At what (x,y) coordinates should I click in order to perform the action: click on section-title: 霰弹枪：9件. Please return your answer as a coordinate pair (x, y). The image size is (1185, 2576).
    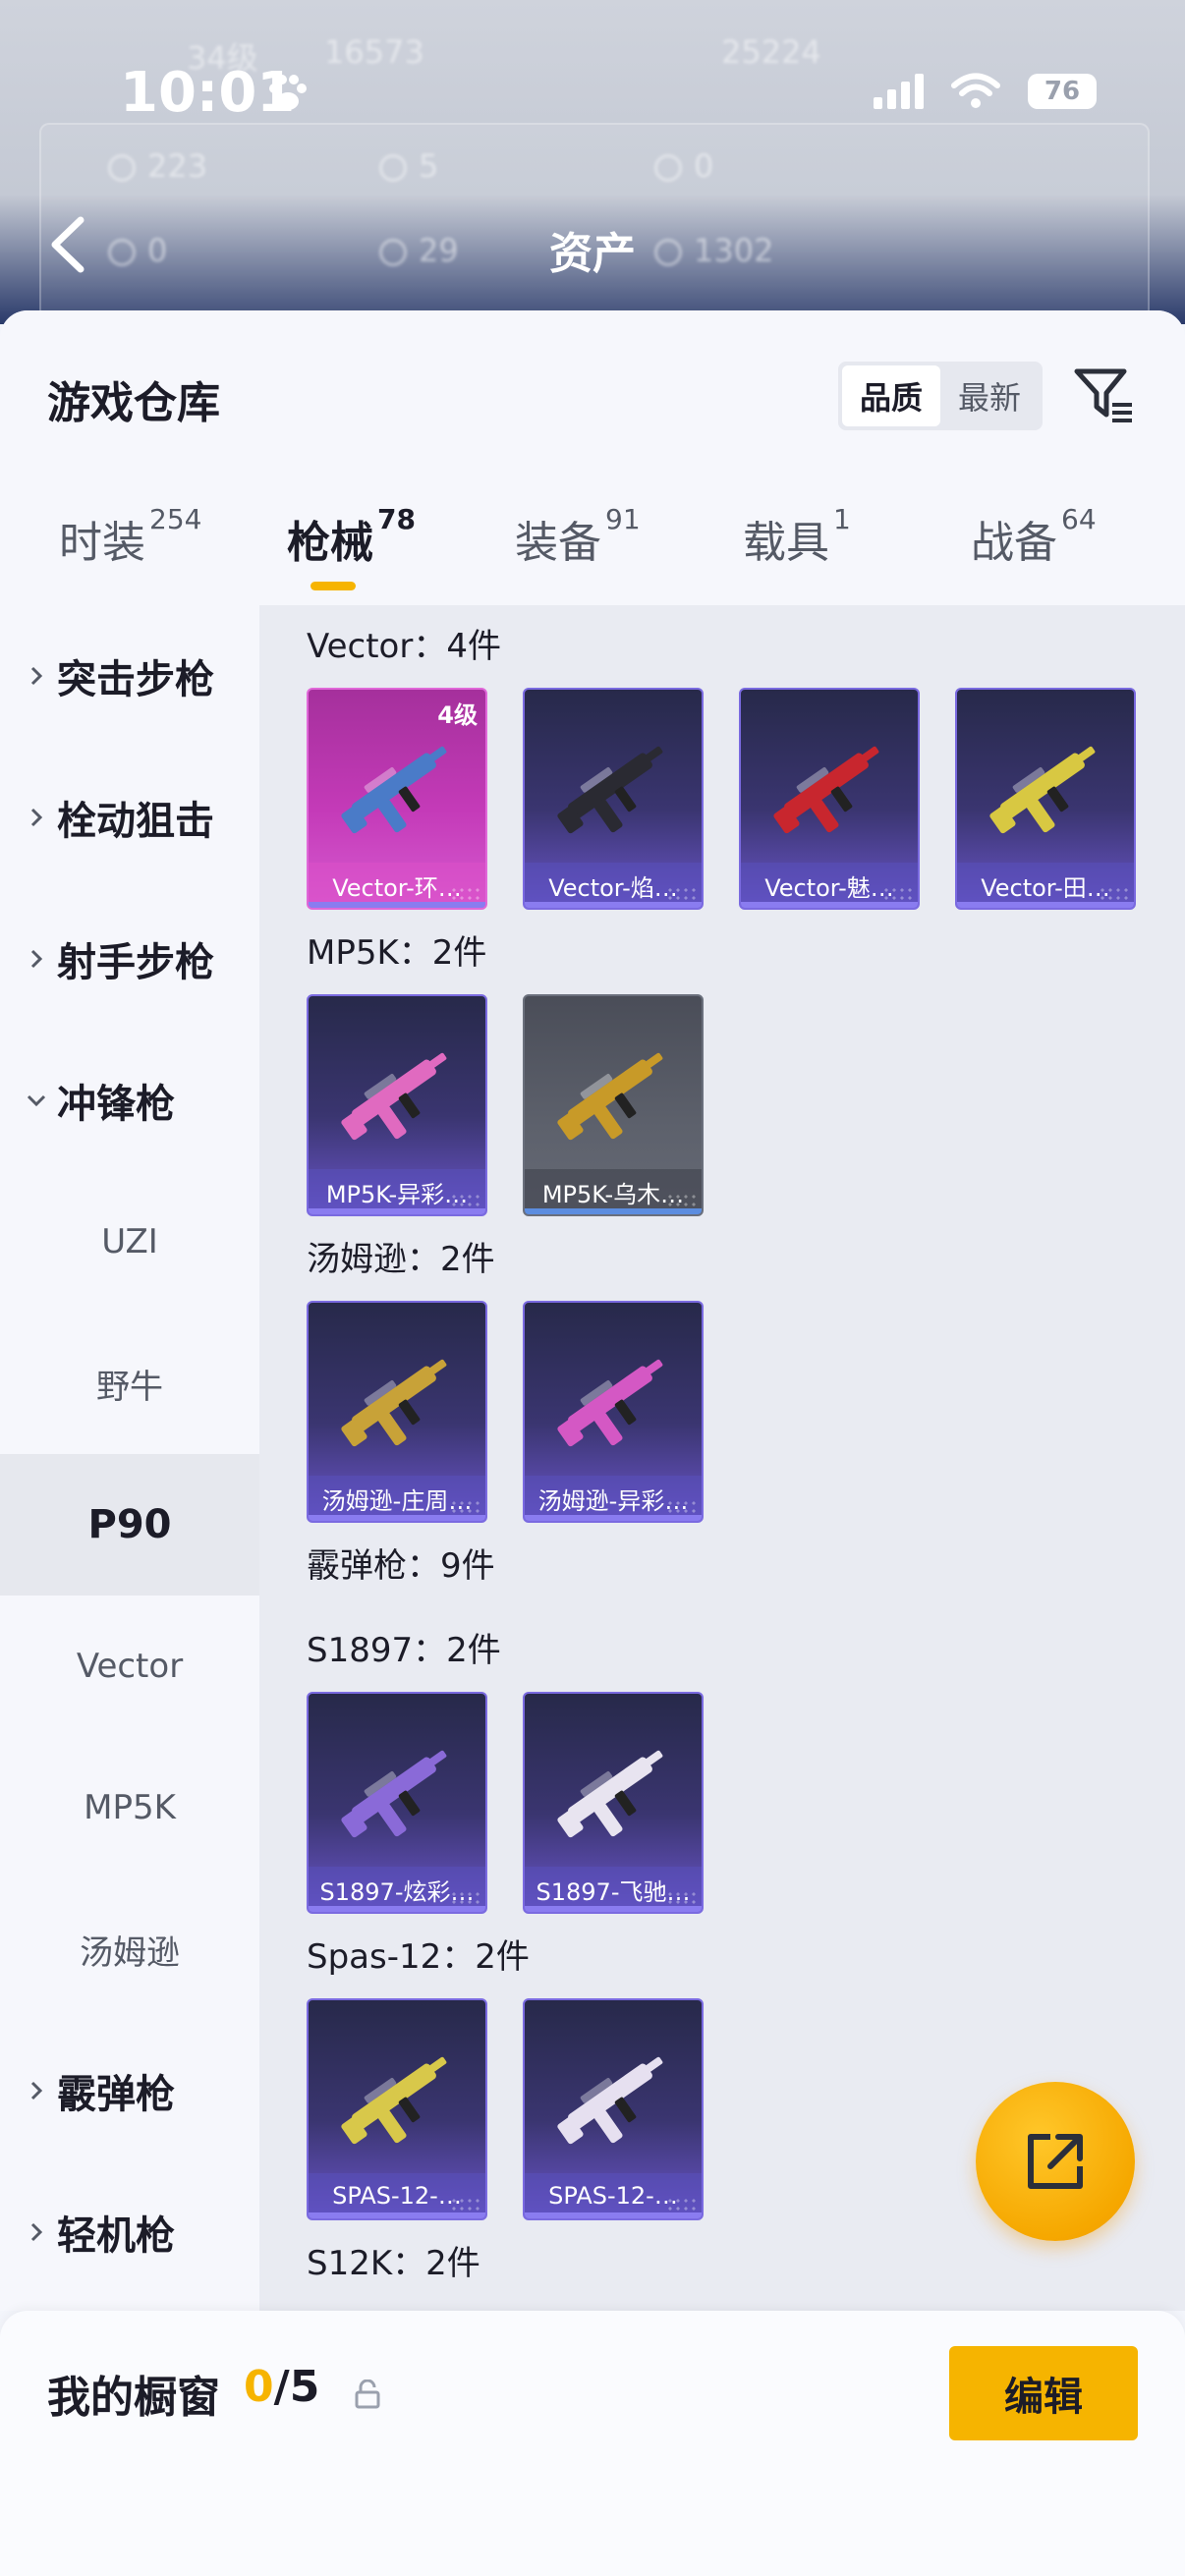
    Looking at the image, I should click on (401, 1566).